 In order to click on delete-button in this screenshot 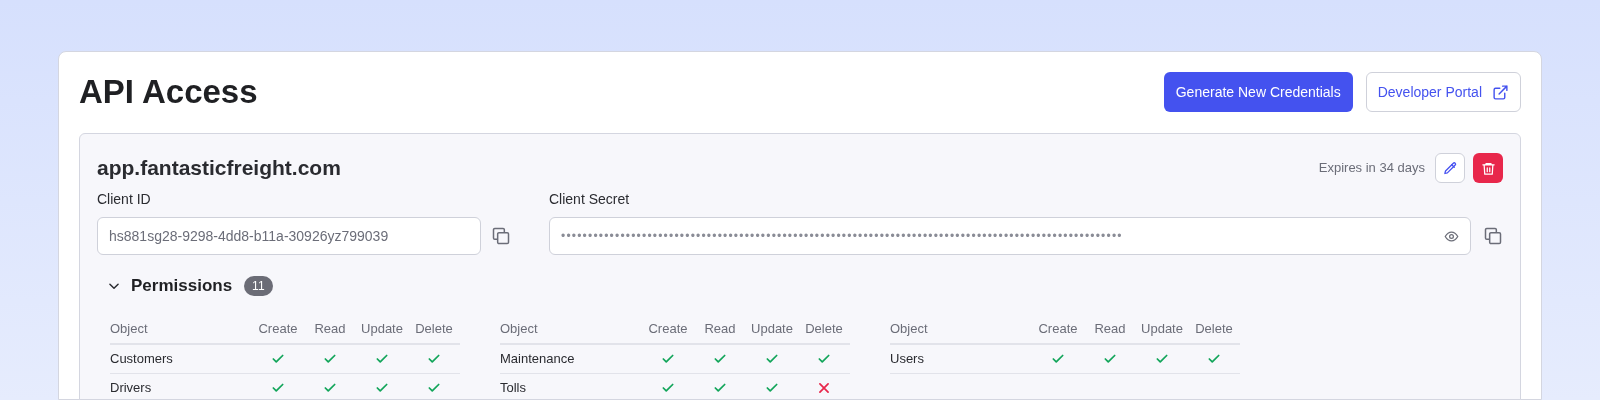, I will do `click(1488, 168)`.